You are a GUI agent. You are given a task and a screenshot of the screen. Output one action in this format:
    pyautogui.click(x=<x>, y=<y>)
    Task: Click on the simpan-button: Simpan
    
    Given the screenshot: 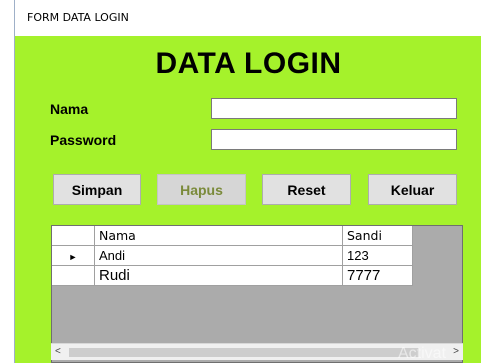 What is the action you would take?
    pyautogui.click(x=97, y=189)
    